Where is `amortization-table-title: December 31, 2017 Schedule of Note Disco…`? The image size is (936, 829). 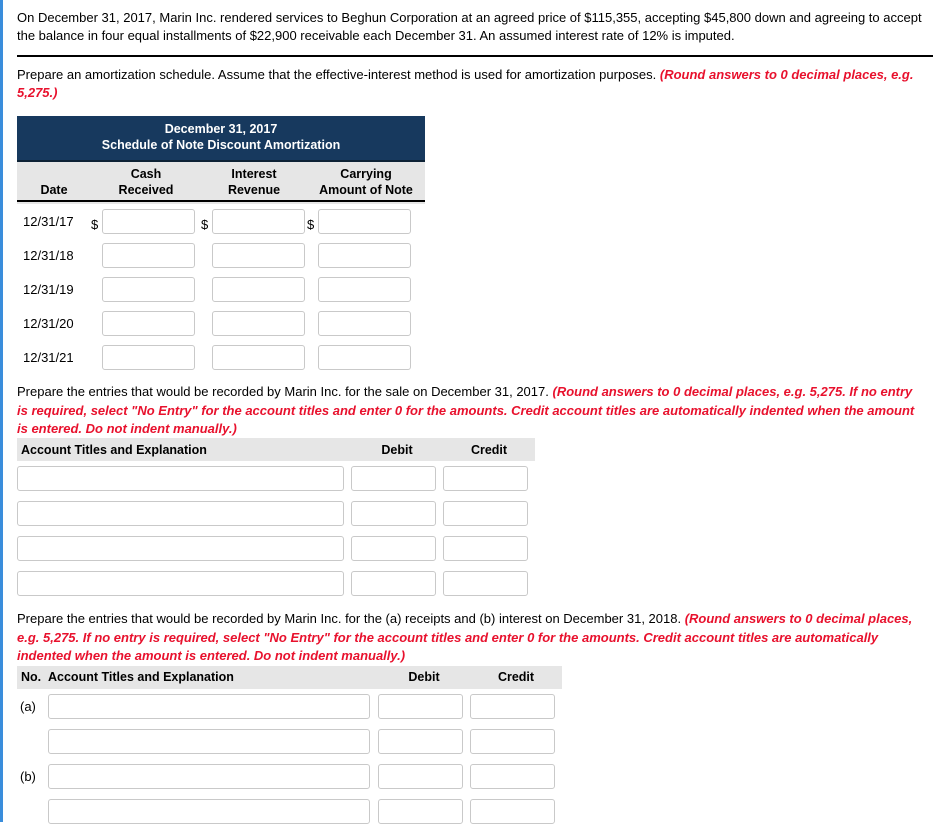 amortization-table-title: December 31, 2017 Schedule of Note Disco… is located at coordinates (221, 139).